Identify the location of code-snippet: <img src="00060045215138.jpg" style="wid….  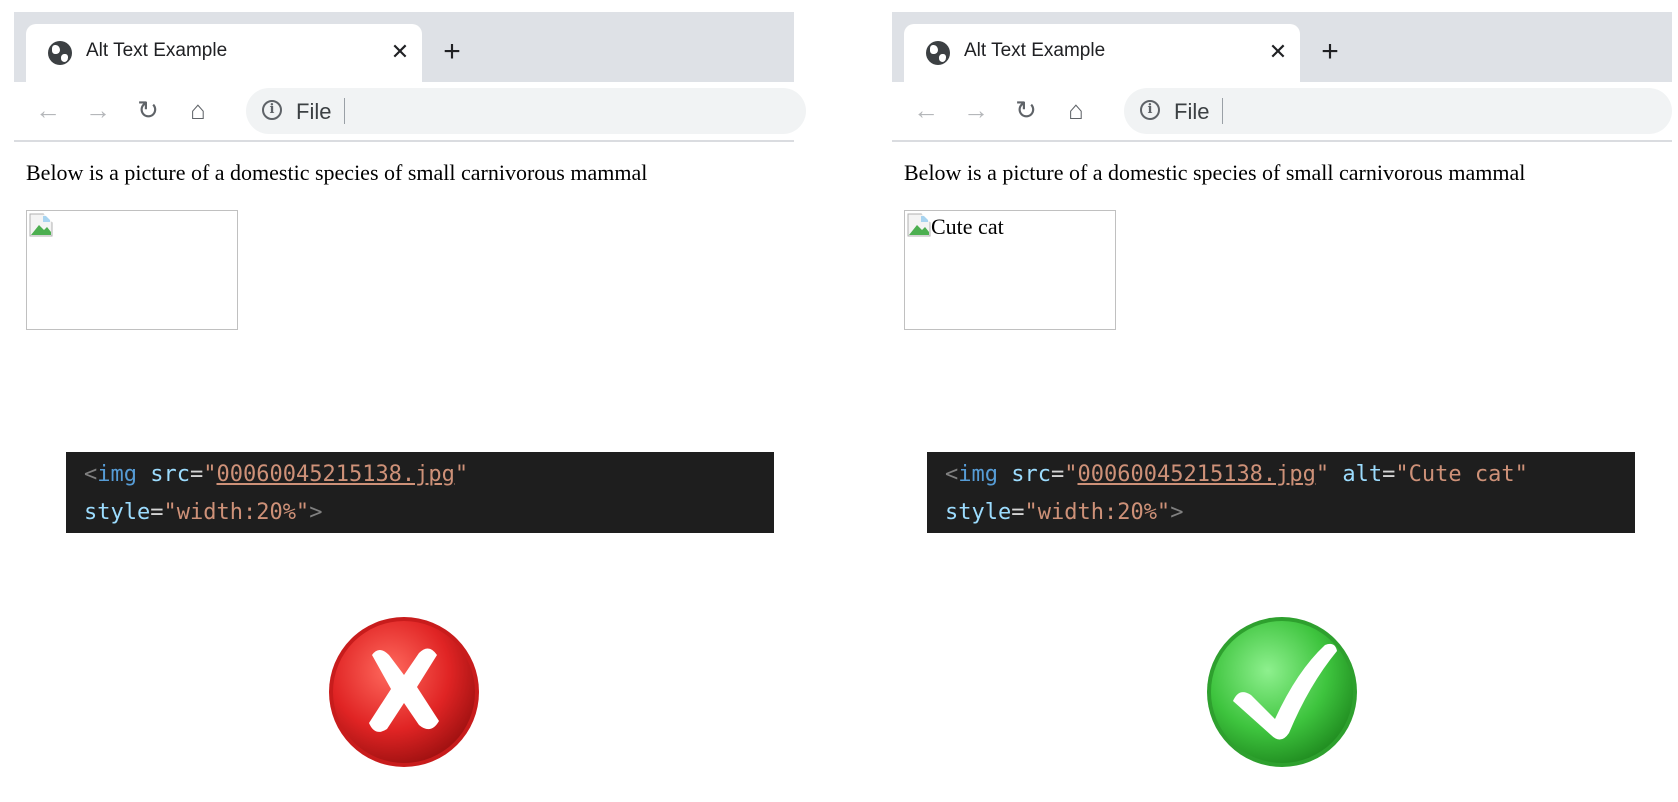
(420, 492).